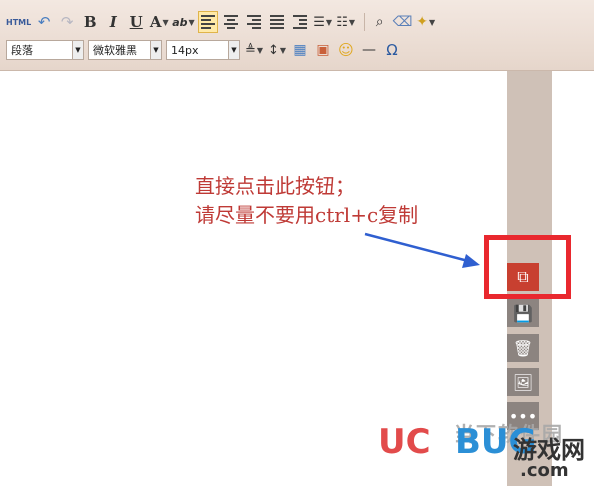  Describe the element at coordinates (544, 470) in the screenshot. I see `watermark-com: .com` at that location.